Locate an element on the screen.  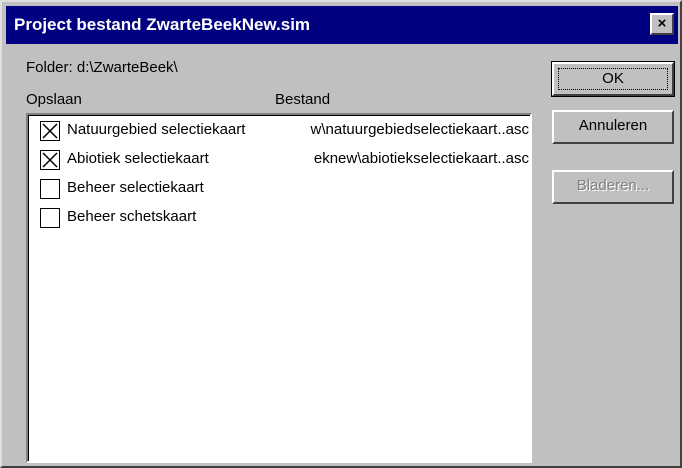
checkbox-abiotiek is located at coordinates (50, 160).